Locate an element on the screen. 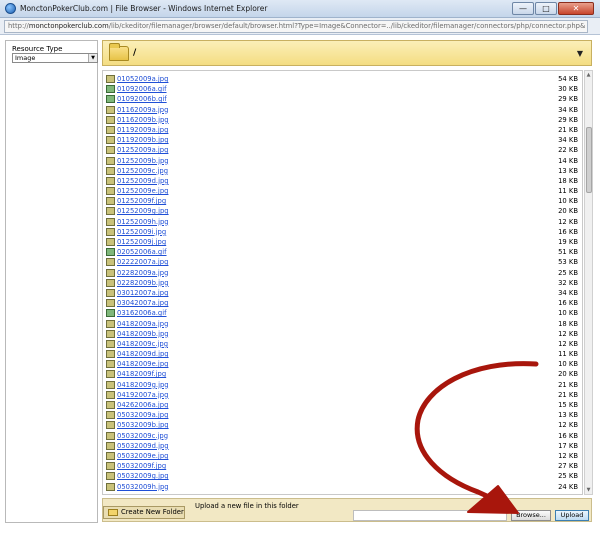 Image resolution: width=600 pixels, height=533 pixels. file-name-link: 01252009b.jpg is located at coordinates (143, 161).